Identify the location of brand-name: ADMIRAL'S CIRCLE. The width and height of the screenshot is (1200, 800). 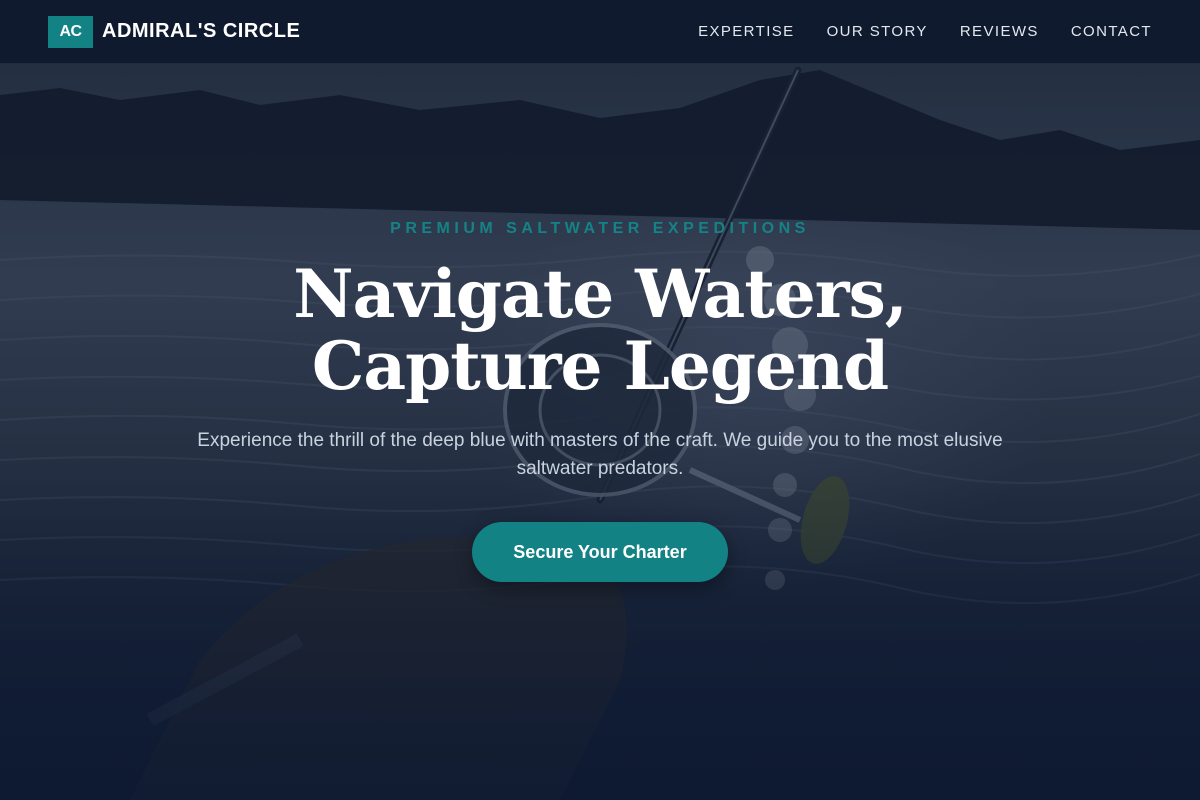
(201, 31).